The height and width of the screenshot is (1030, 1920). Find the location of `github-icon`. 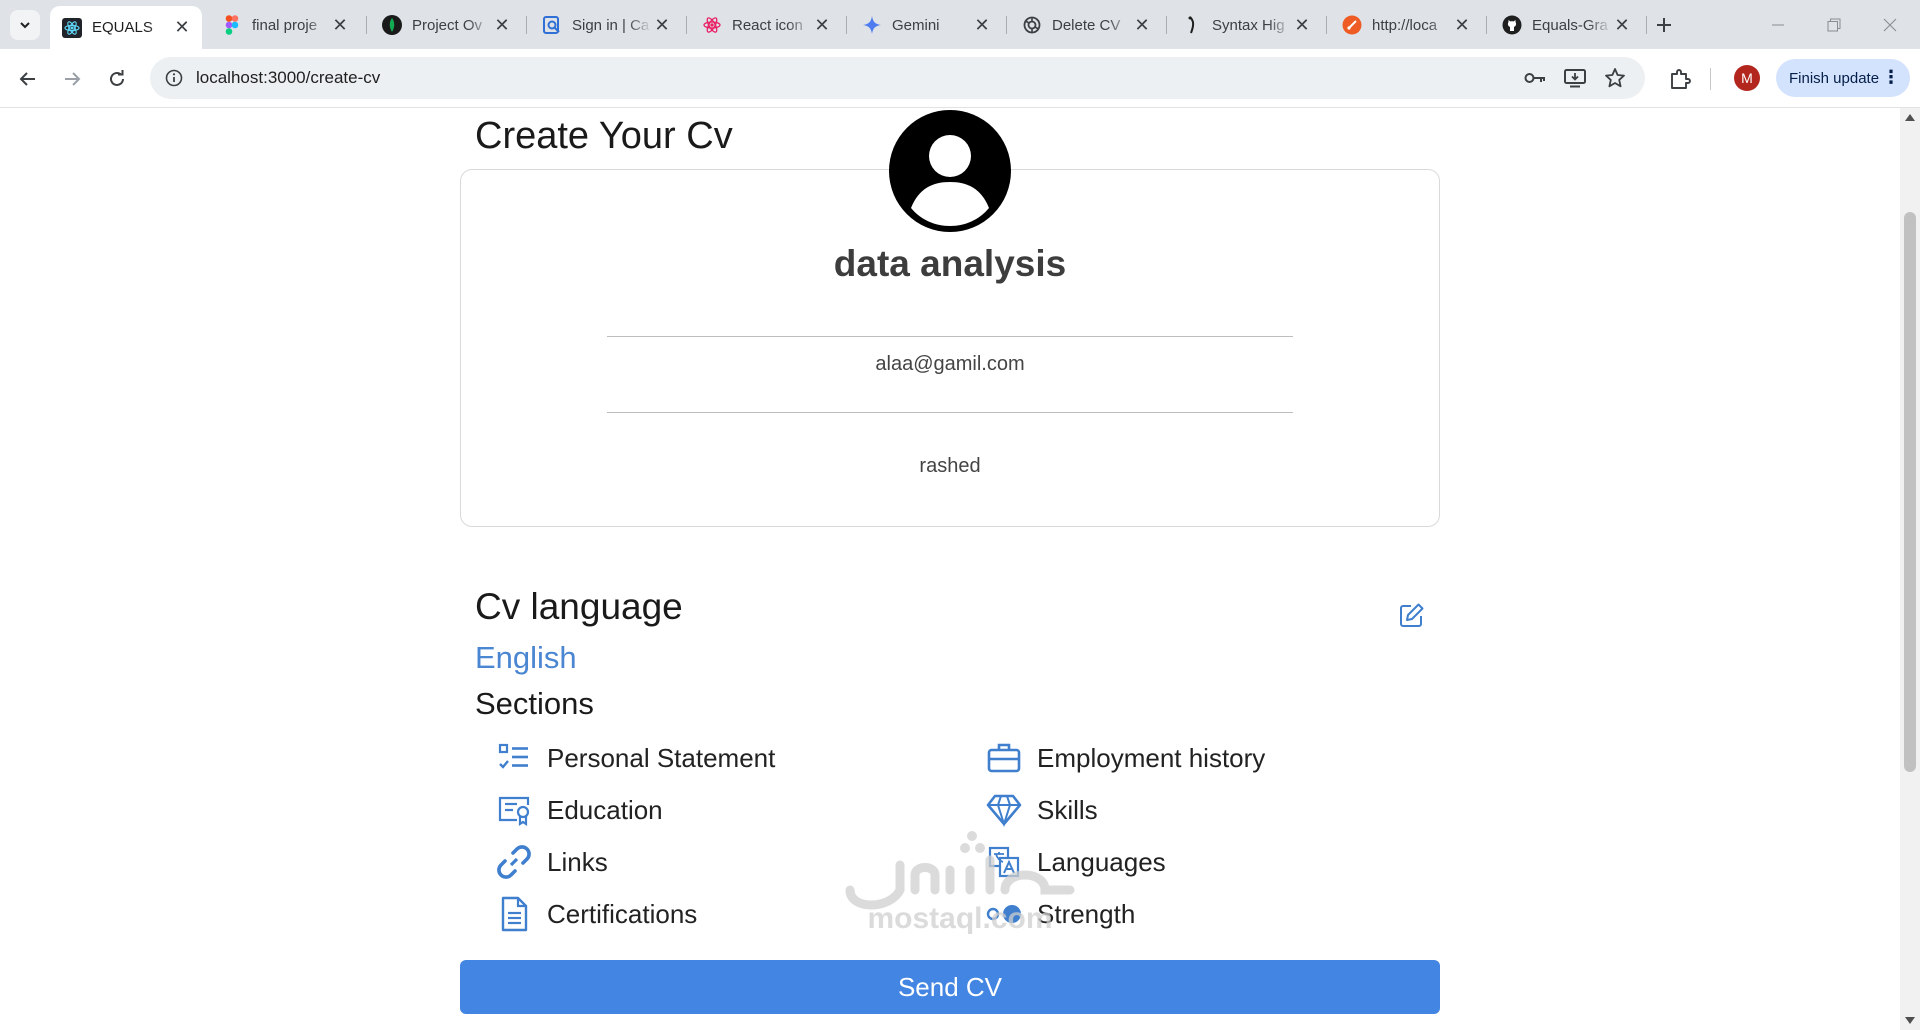

github-icon is located at coordinates (1512, 25).